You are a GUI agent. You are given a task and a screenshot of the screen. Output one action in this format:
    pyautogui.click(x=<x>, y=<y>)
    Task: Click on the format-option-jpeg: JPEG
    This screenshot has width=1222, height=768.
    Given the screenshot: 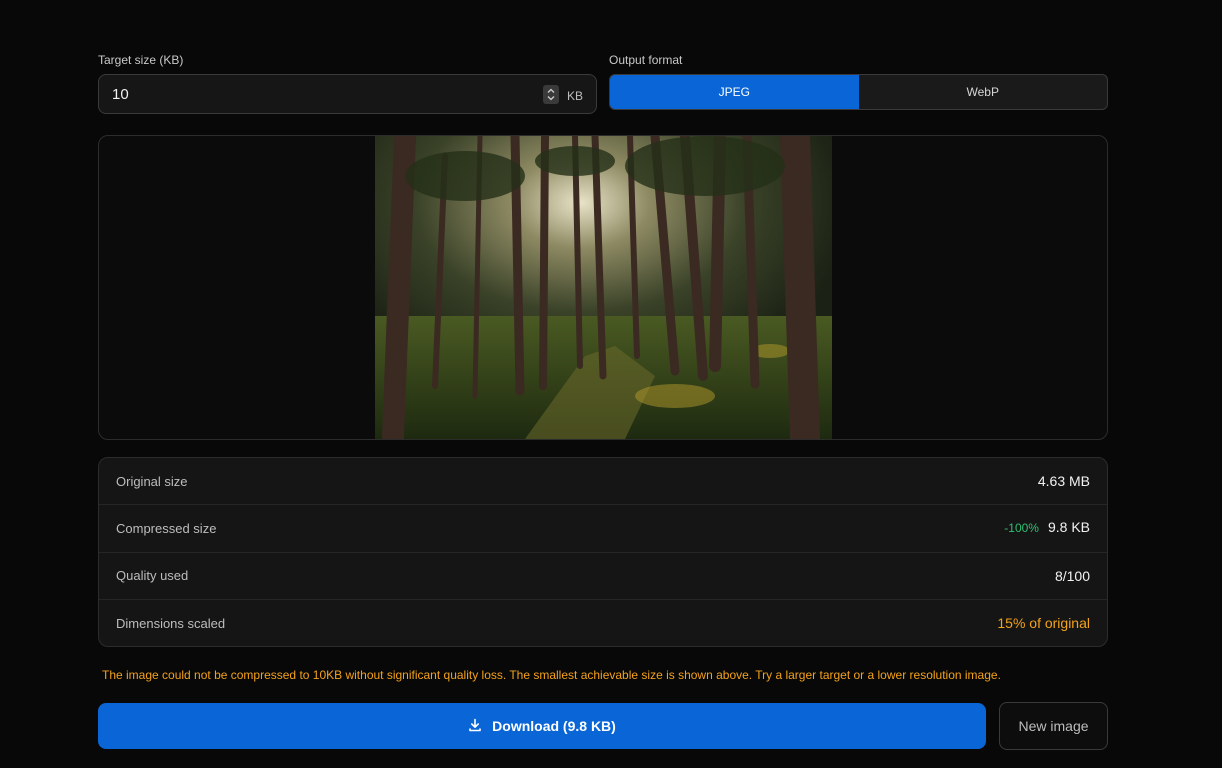 What is the action you would take?
    pyautogui.click(x=734, y=92)
    